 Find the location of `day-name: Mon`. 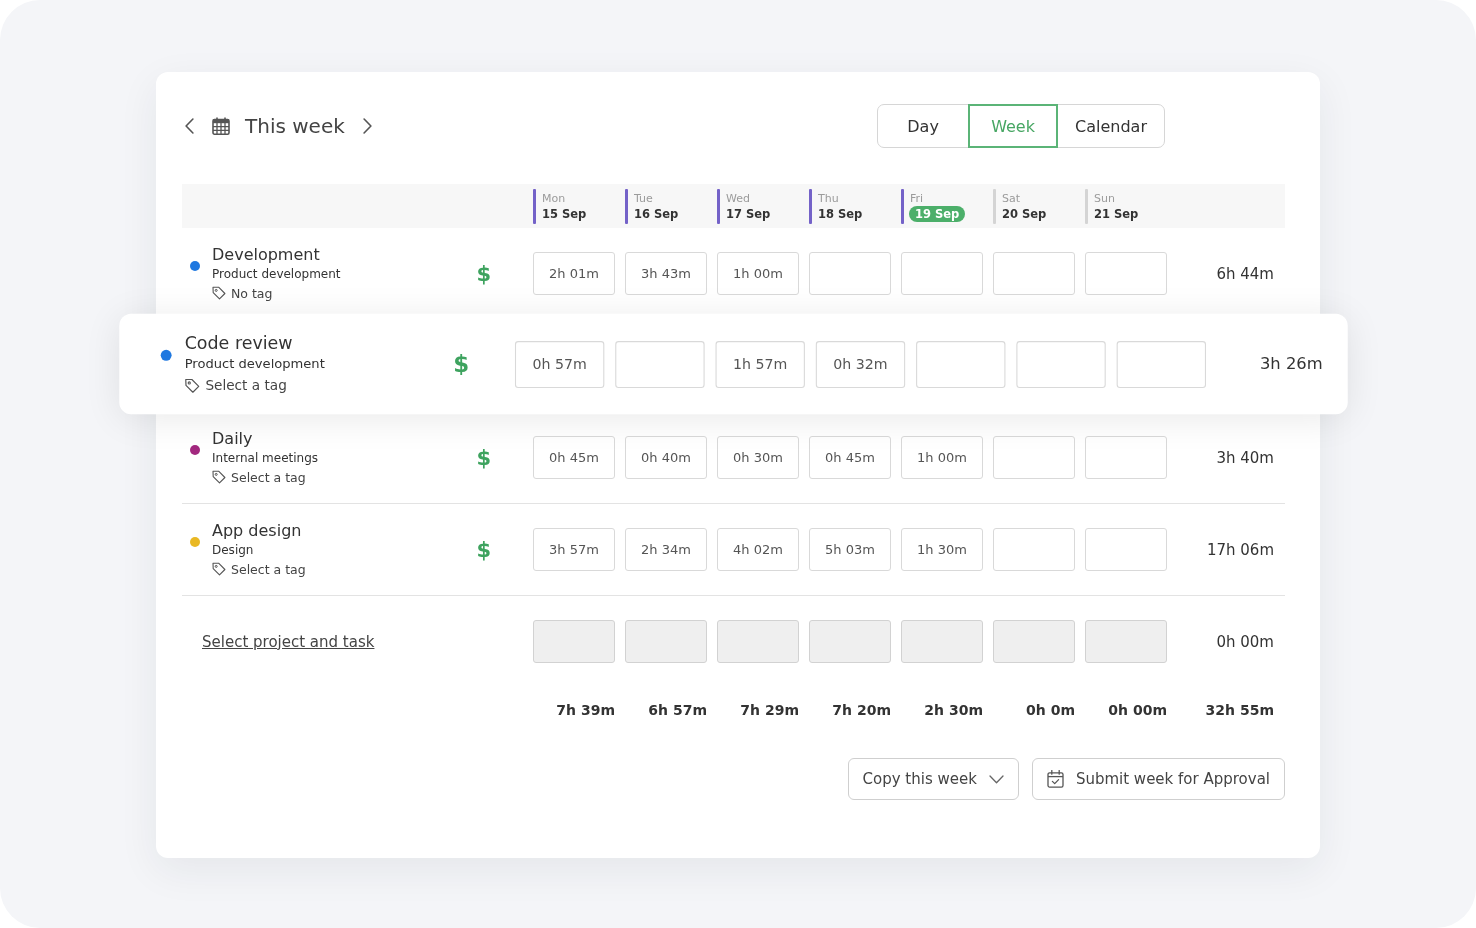

day-name: Mon is located at coordinates (554, 198).